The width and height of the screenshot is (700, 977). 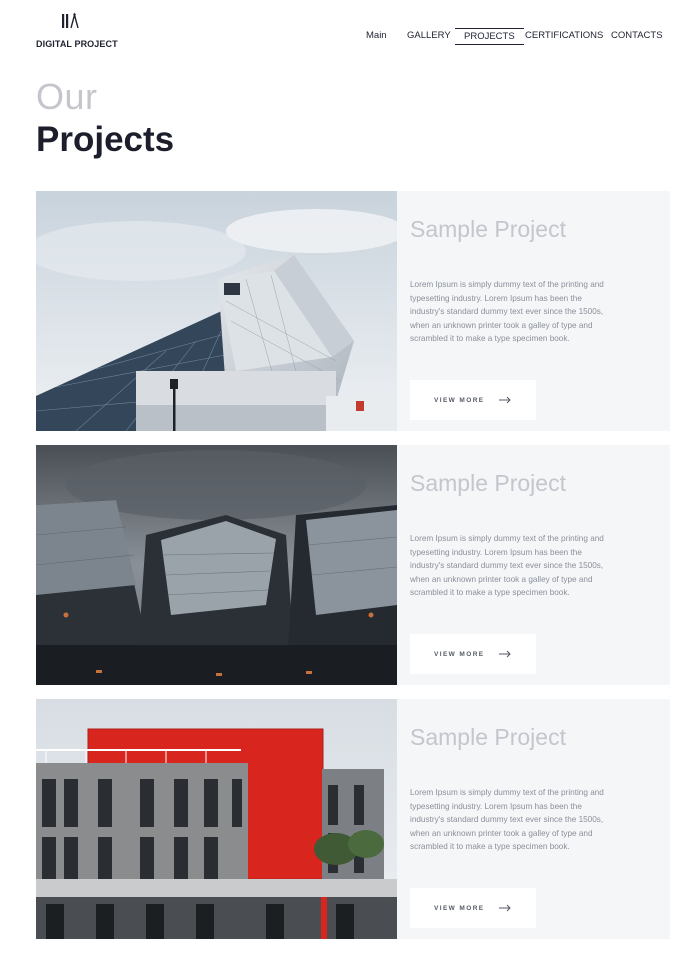 What do you see at coordinates (105, 139) in the screenshot?
I see `page-title: Projects` at bounding box center [105, 139].